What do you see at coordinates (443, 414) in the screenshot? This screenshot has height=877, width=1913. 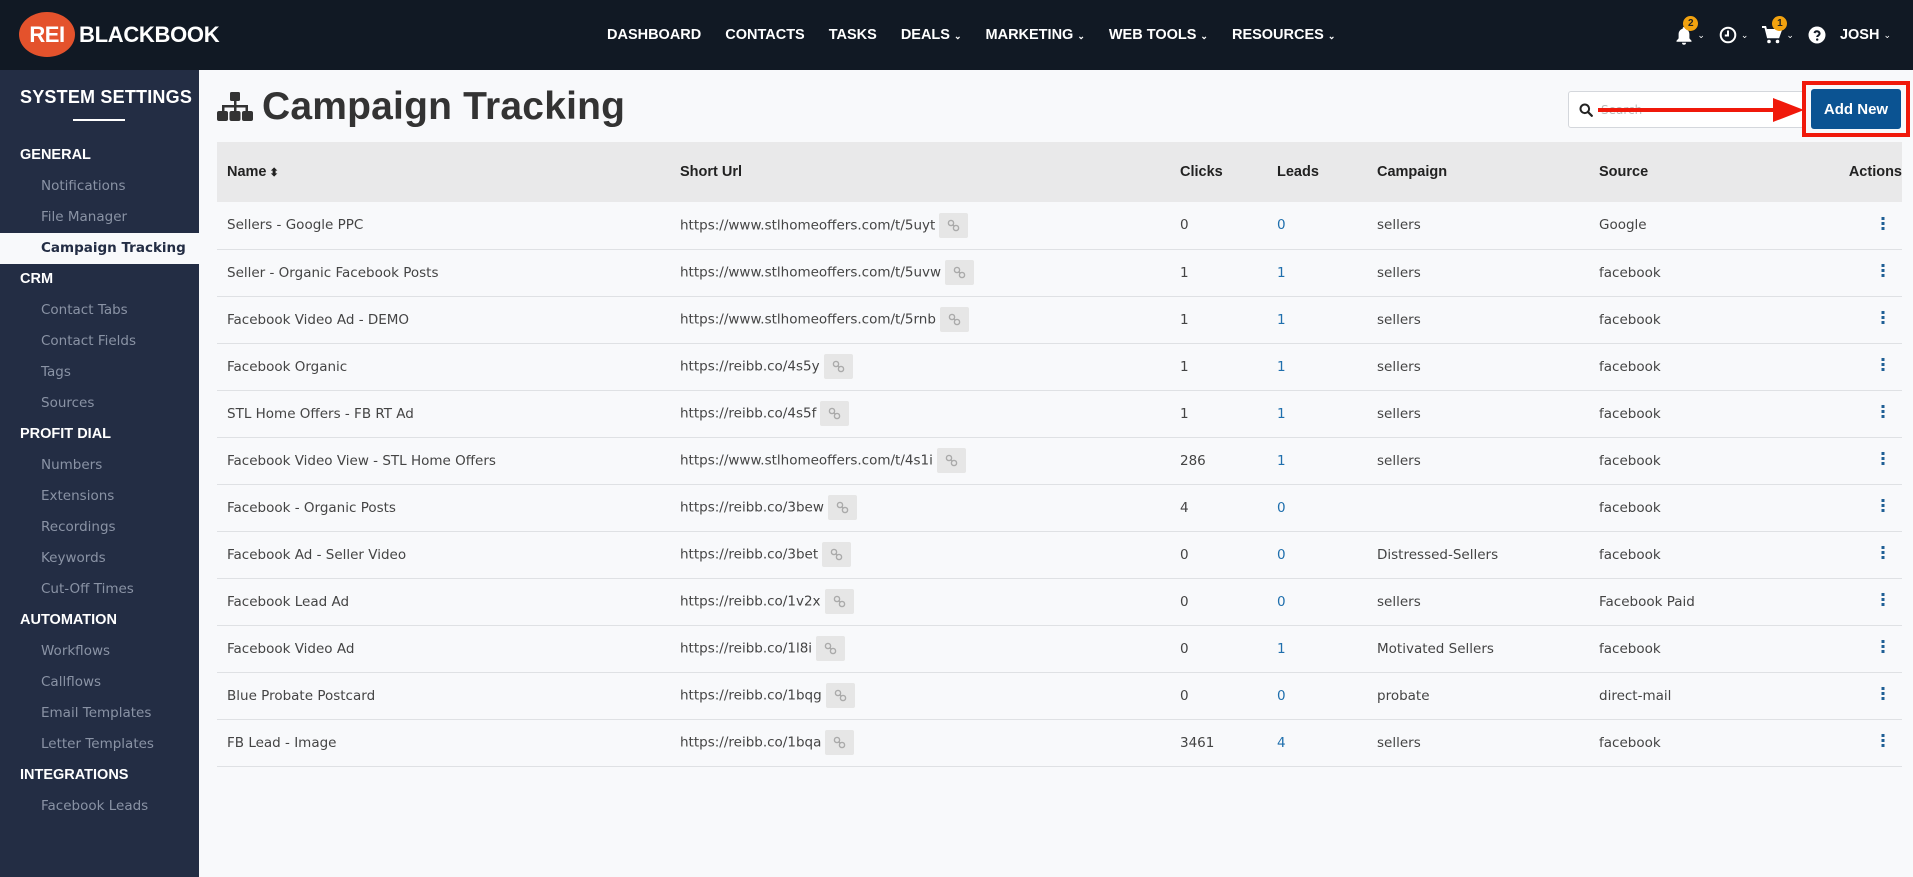 I see `cell-name: STL Home Offers - FB RT Ad` at bounding box center [443, 414].